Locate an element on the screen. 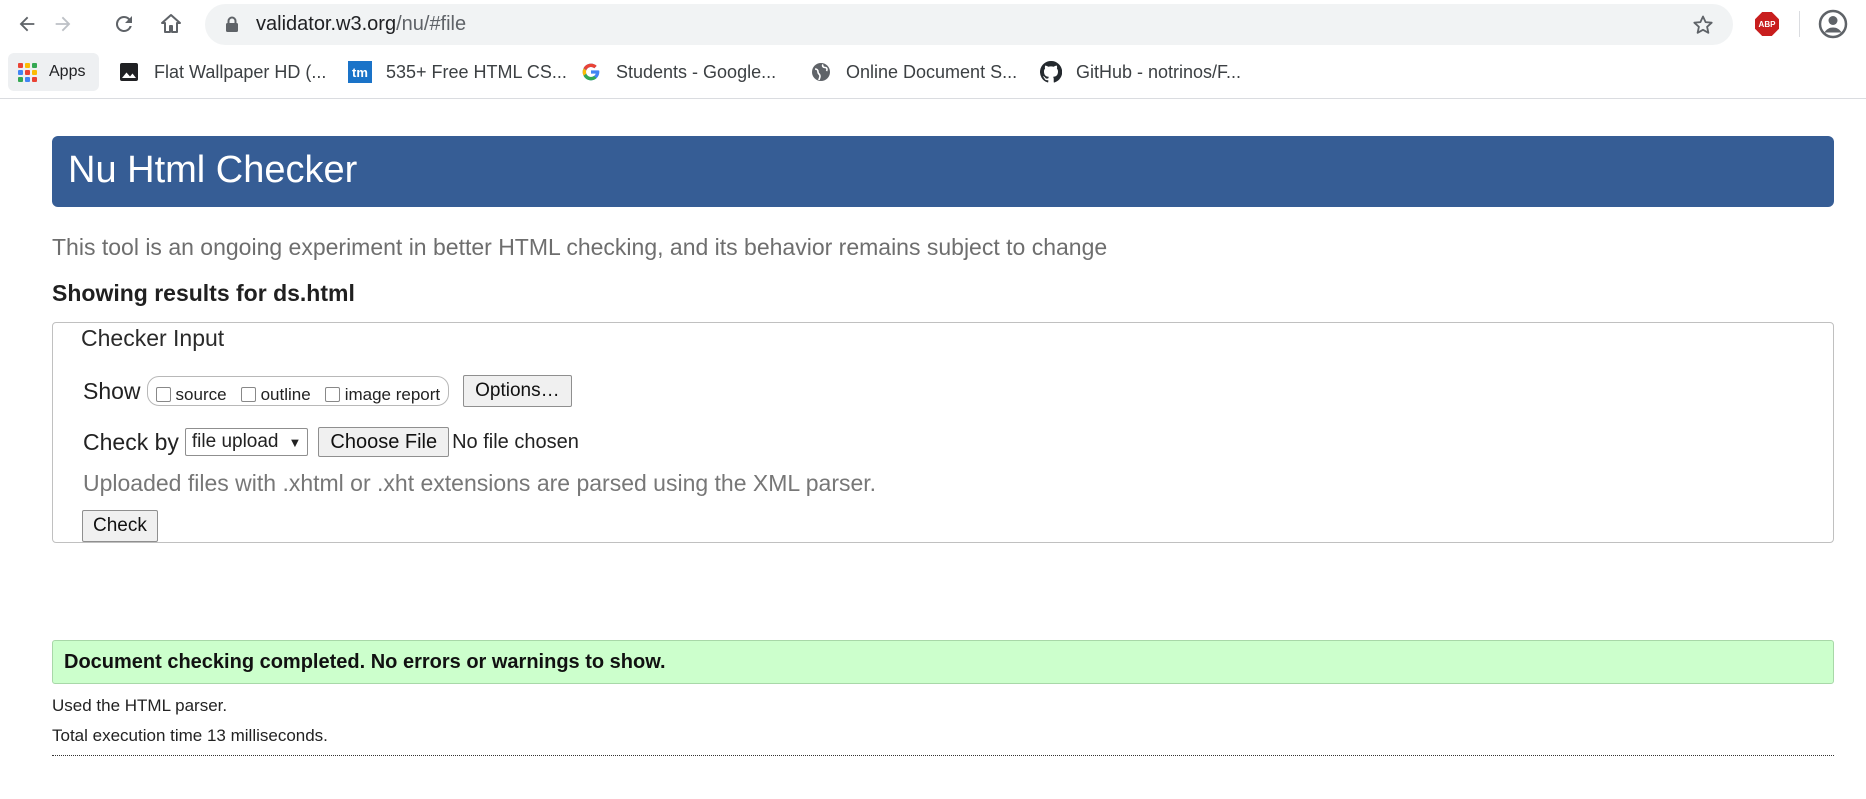  check-by-select: file upload ▼ is located at coordinates (246, 442).